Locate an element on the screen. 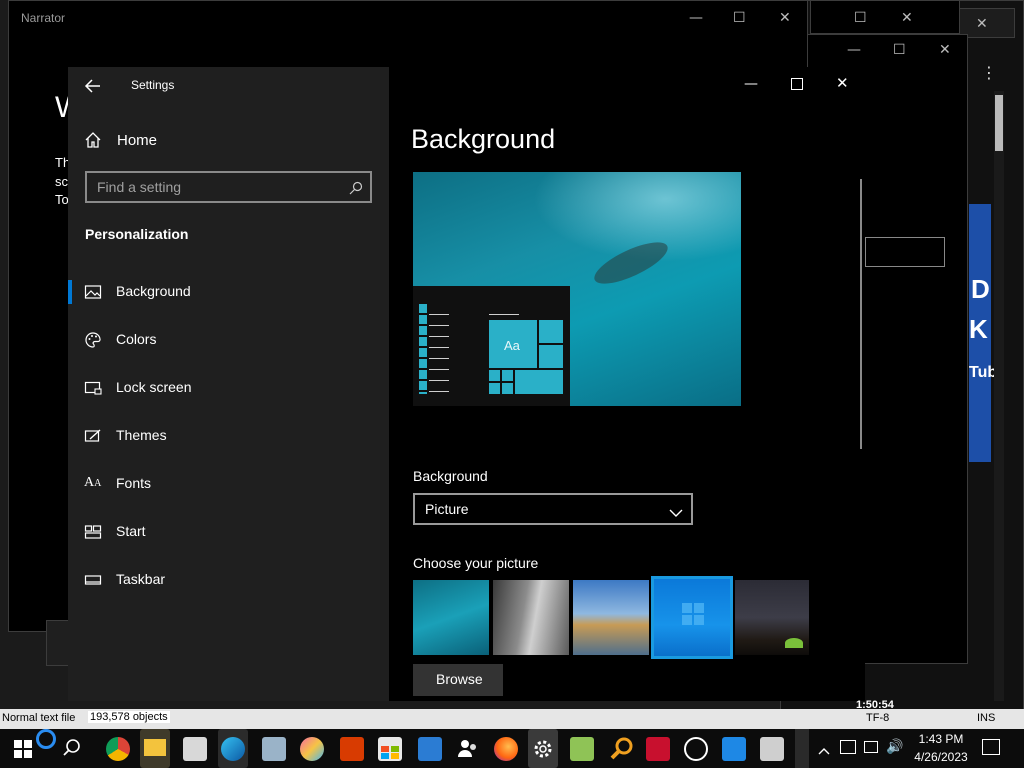 Image resolution: width=1024 pixels, height=768 pixels. cortana-icon is located at coordinates (46, 739).